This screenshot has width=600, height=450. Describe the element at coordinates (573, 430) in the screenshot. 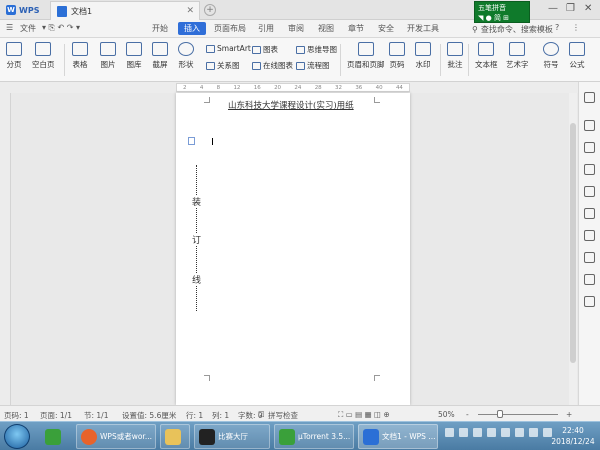

I see `clock-time: 22:40` at that location.